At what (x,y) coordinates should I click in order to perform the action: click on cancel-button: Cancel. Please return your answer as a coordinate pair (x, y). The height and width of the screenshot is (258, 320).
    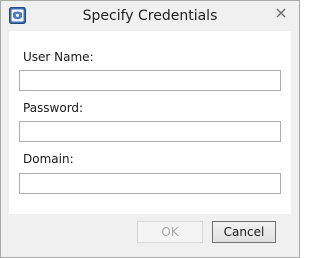
    Looking at the image, I should click on (244, 232).